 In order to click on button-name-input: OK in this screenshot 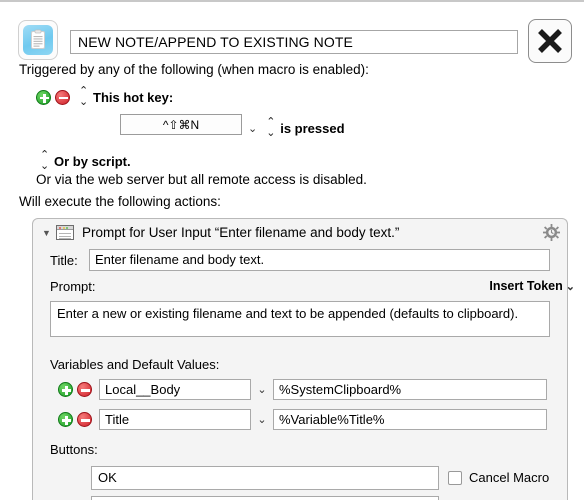, I will do `click(265, 478)`.